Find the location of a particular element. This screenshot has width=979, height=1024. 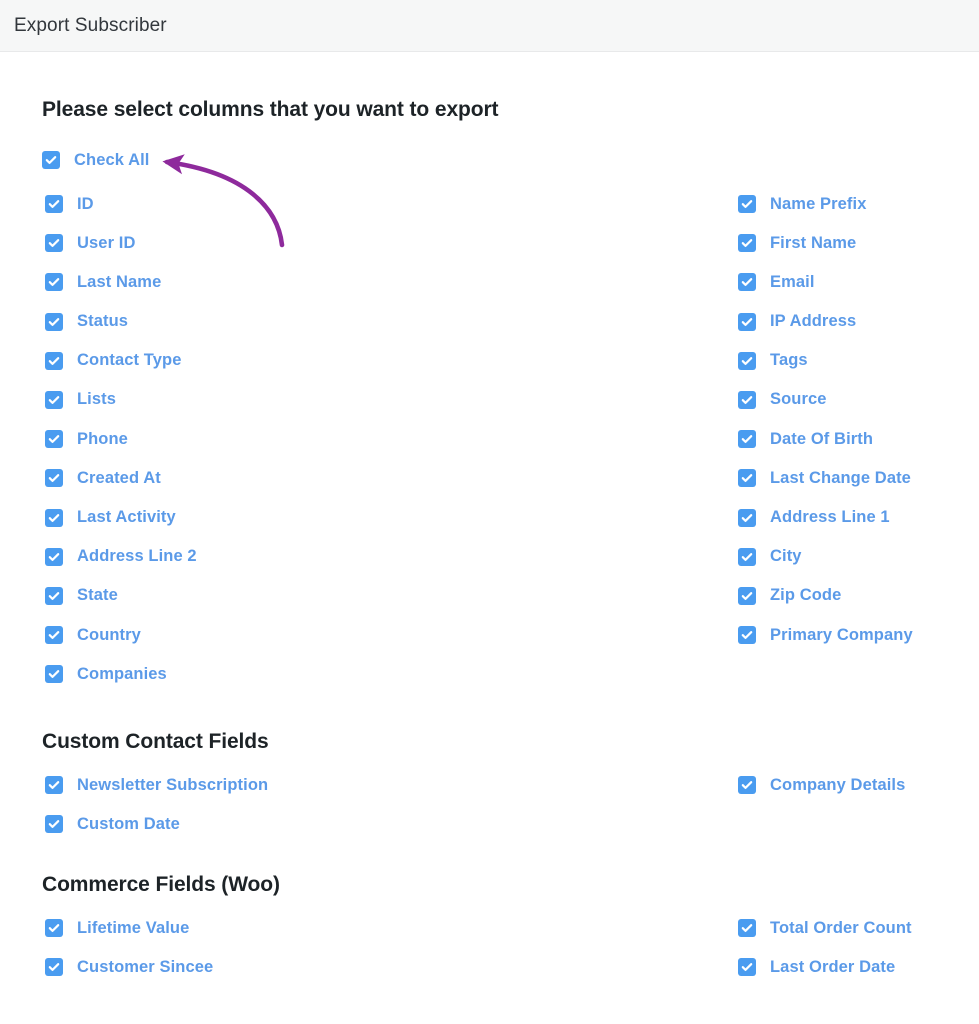

commerce-field-option-label: Last Order Date is located at coordinates (832, 967).